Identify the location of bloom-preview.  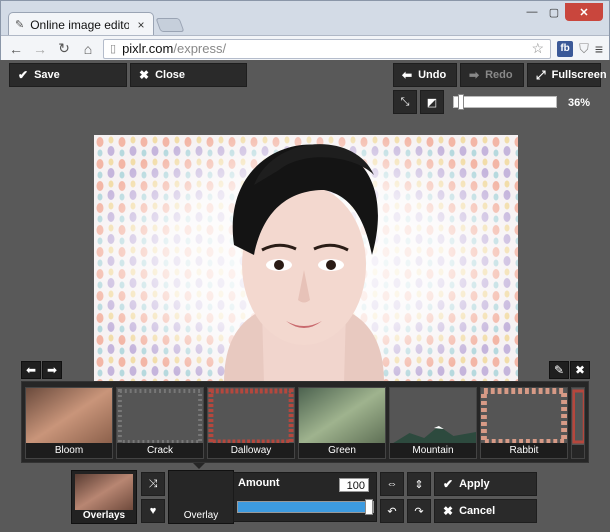
(69, 416).